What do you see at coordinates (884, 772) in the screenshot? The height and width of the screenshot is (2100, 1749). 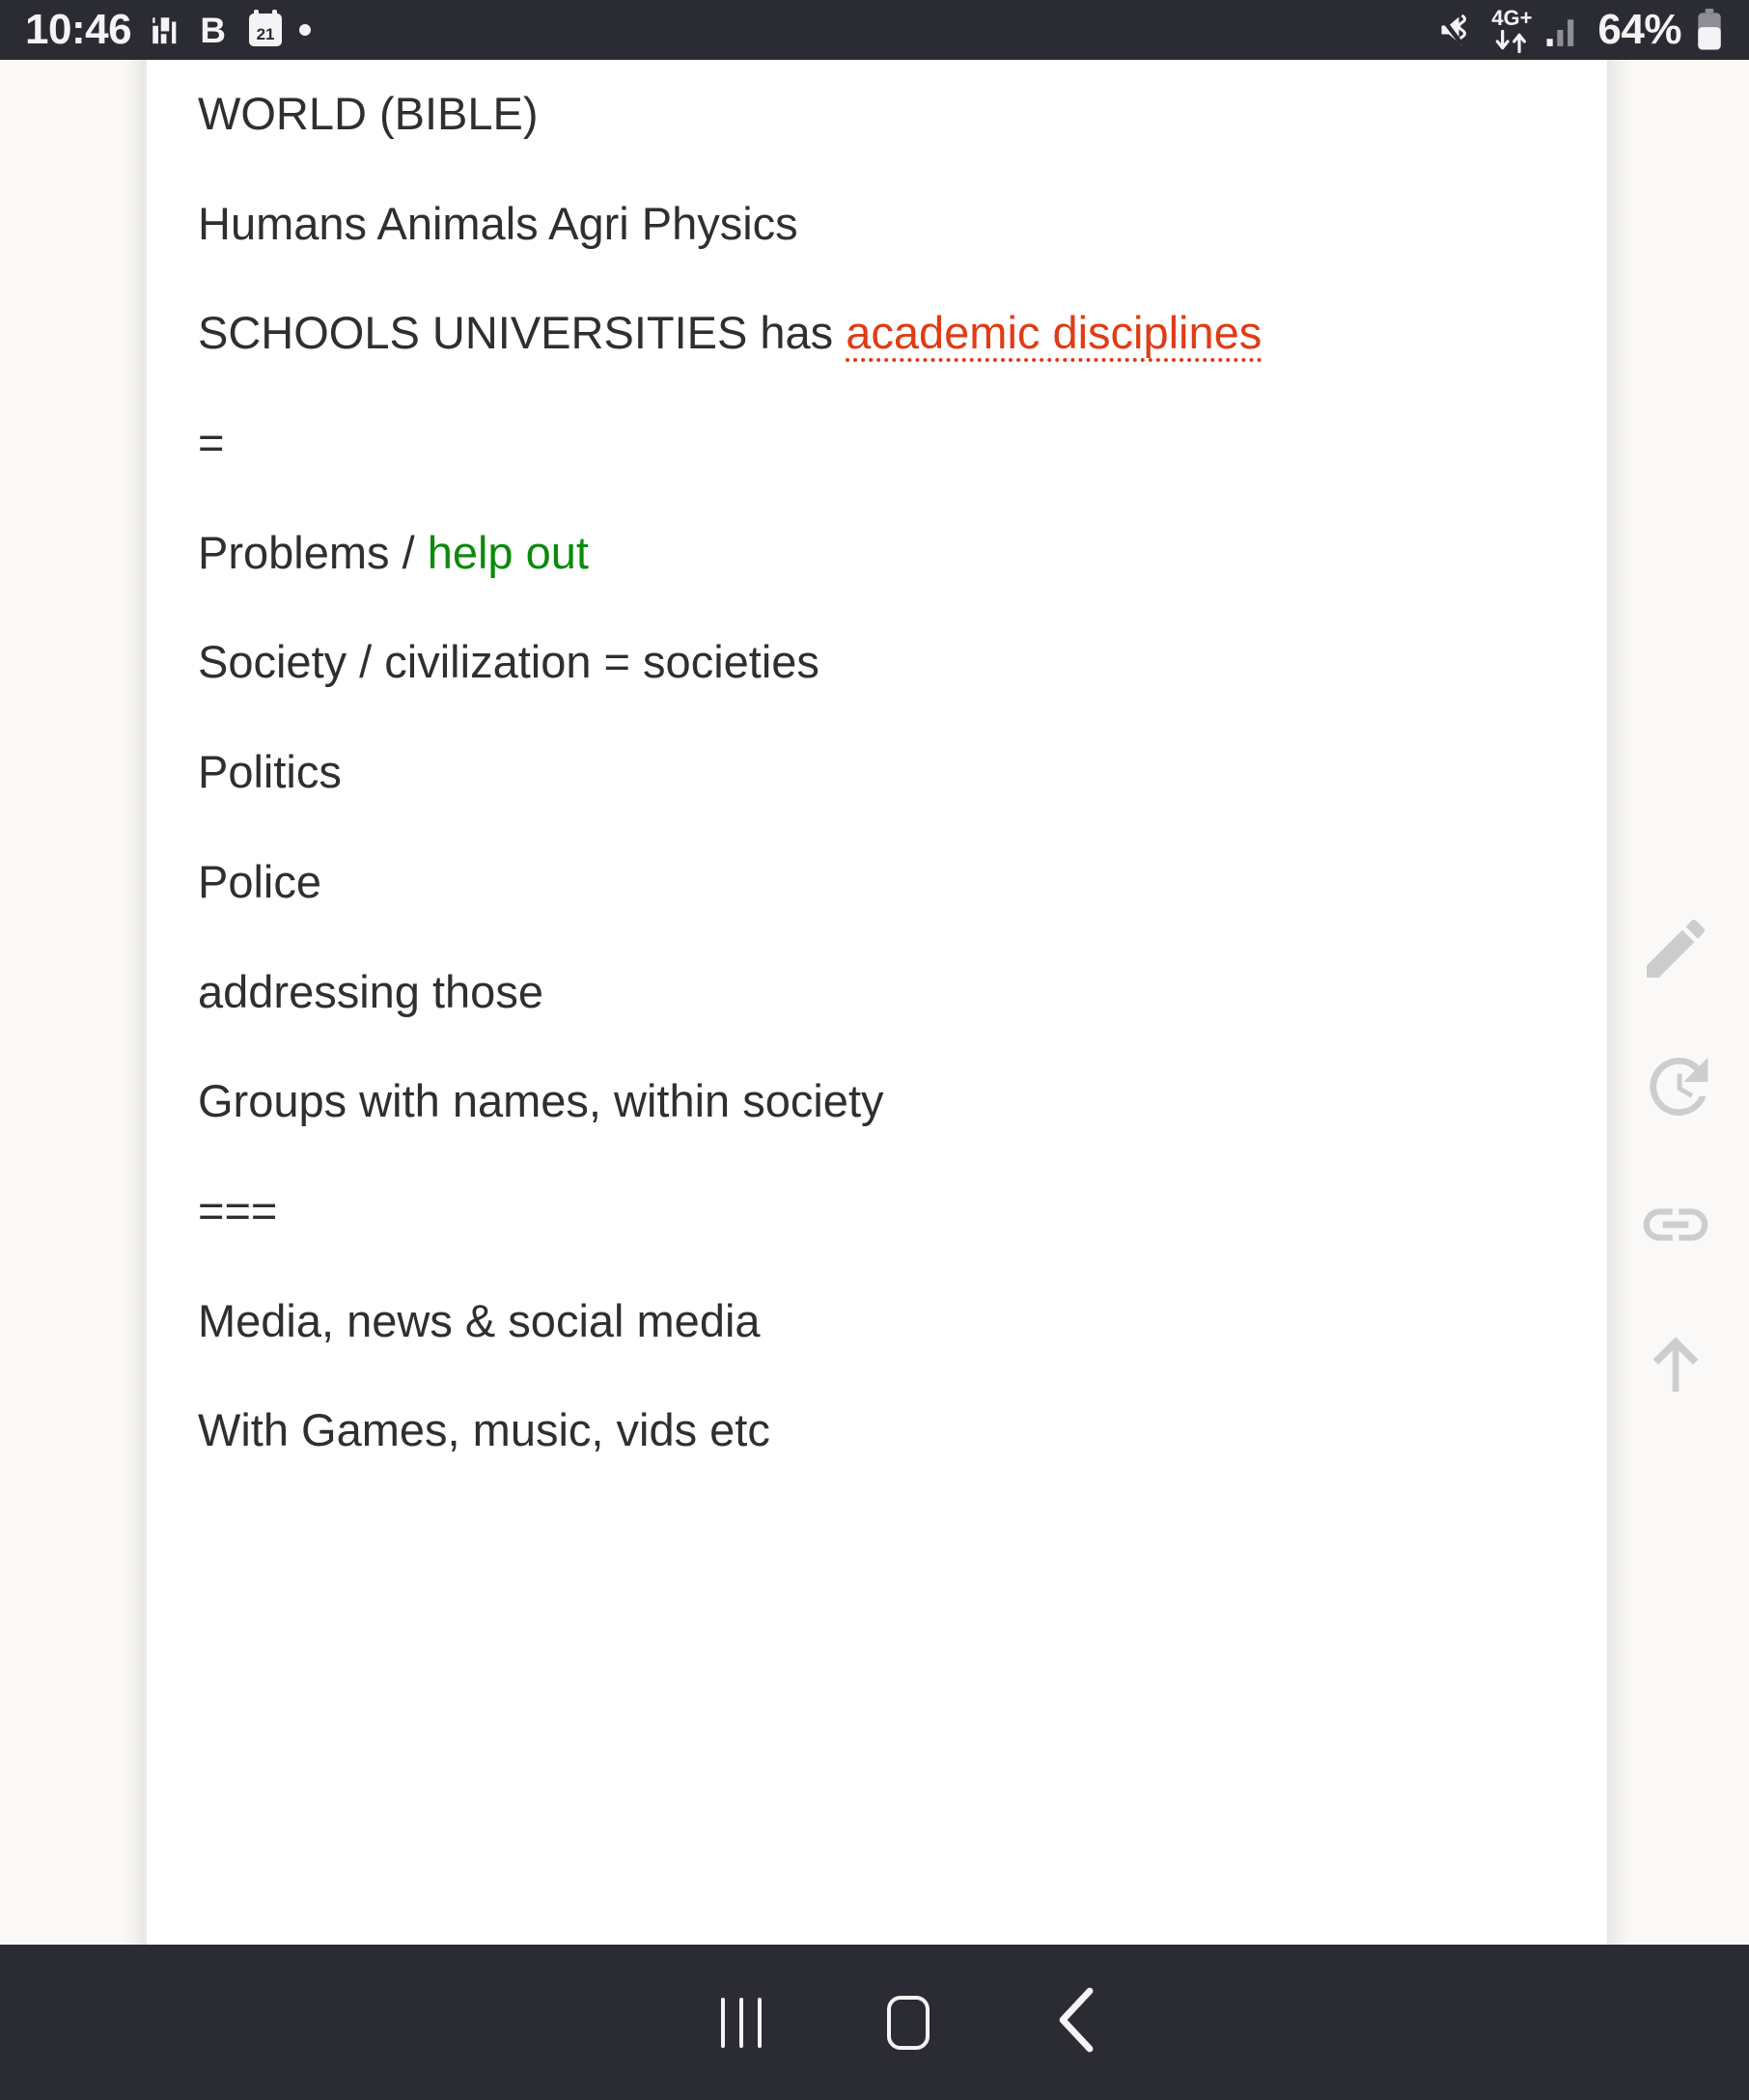 I see `note-line-politics: Politics` at bounding box center [884, 772].